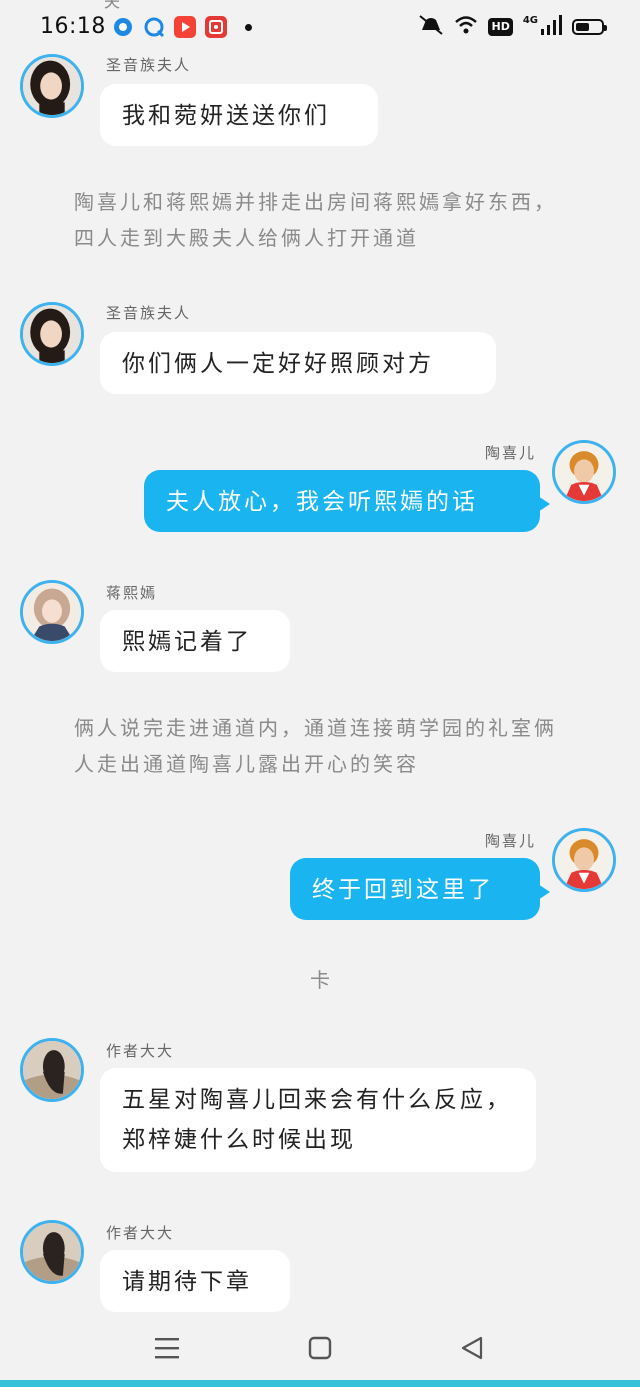 The image size is (640, 1387). Describe the element at coordinates (320, 1383) in the screenshot. I see `bottom-accent-strip` at that location.